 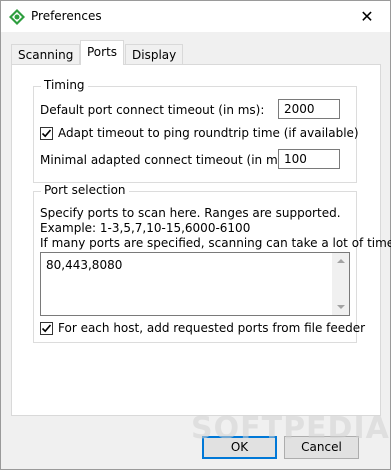 What do you see at coordinates (152, 110) in the screenshot?
I see `default-timeout-label: Default port connect timeout (in ms):` at bounding box center [152, 110].